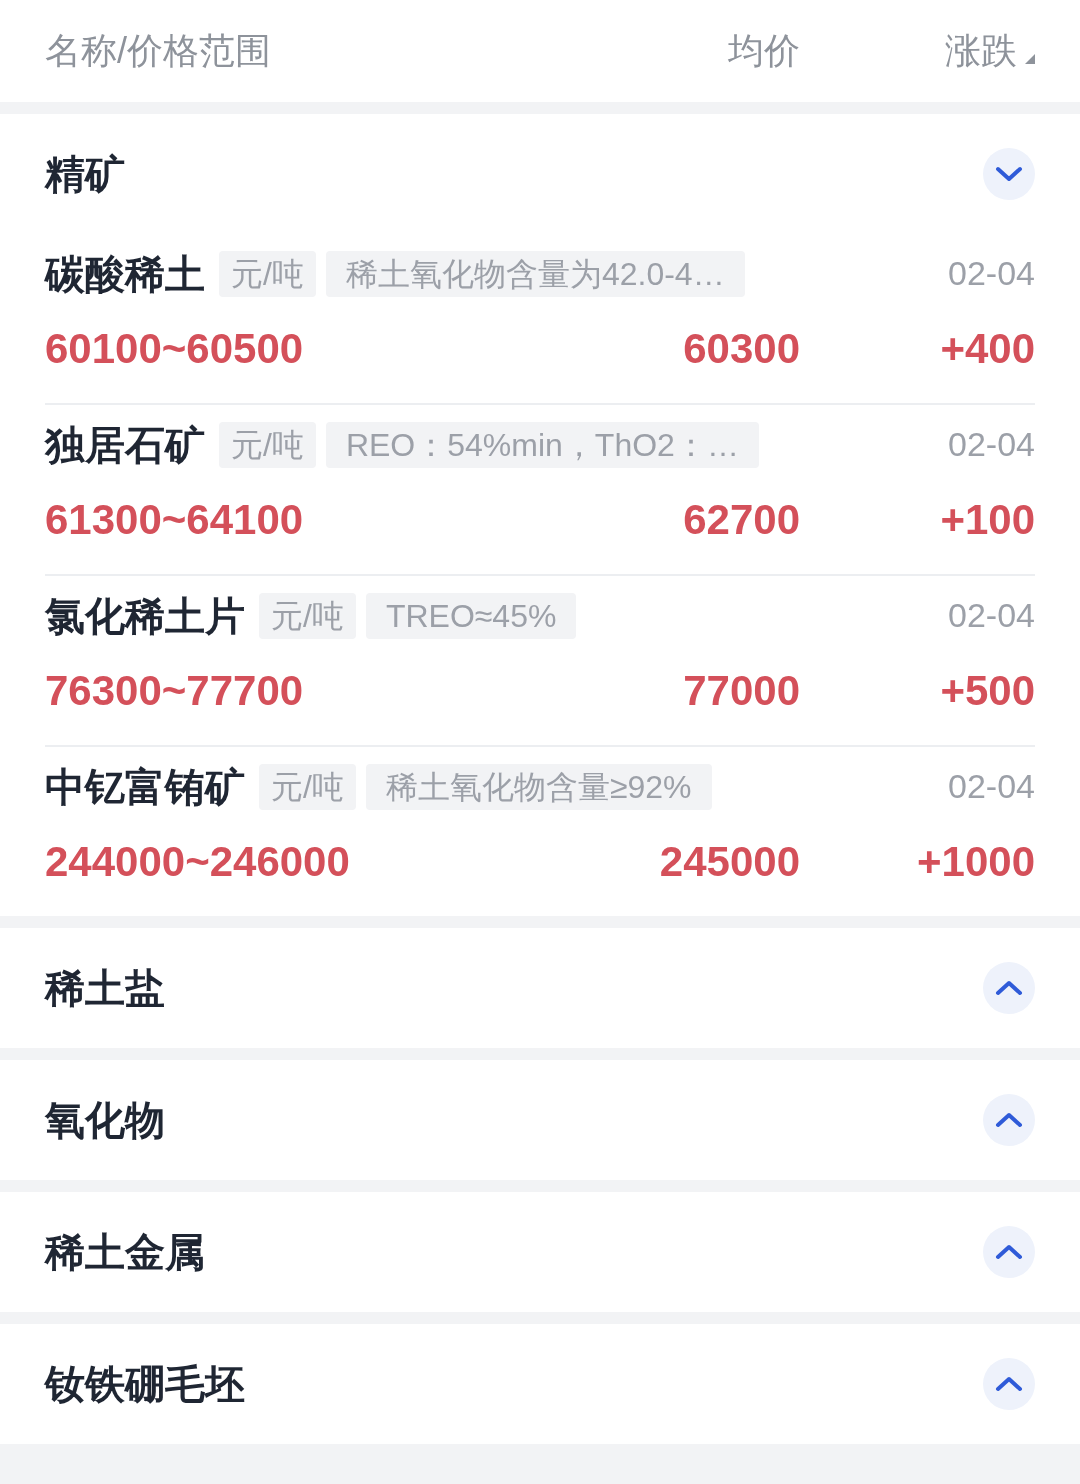  Describe the element at coordinates (741, 691) in the screenshot. I see `average-price: 77000` at that location.